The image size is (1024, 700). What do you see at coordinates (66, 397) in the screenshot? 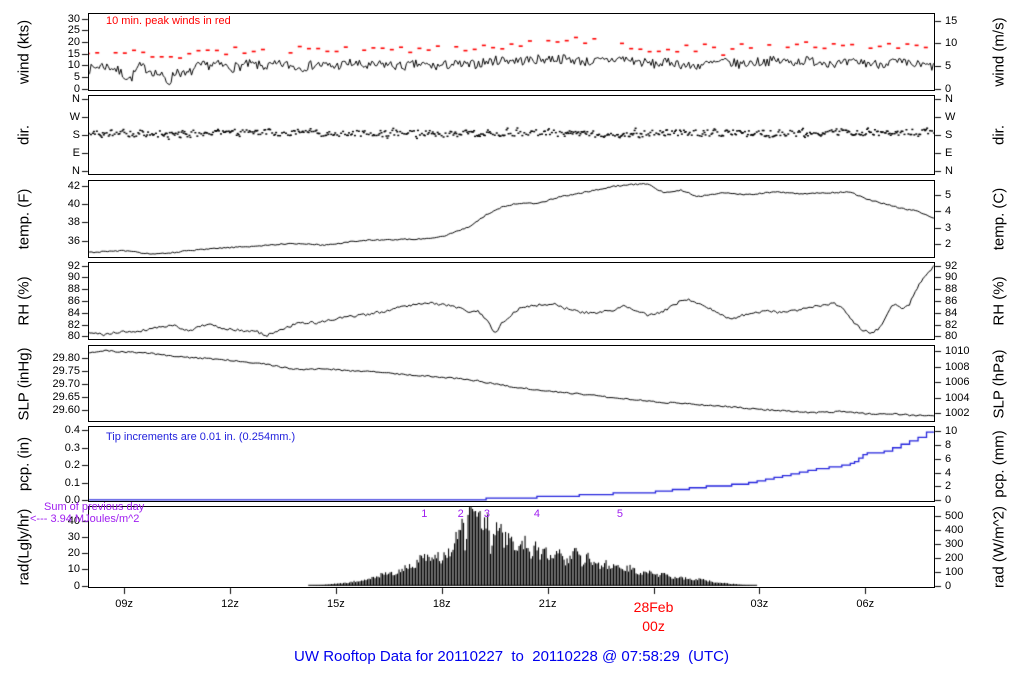
I see `slp-ytick-left: 29.65` at bounding box center [66, 397].